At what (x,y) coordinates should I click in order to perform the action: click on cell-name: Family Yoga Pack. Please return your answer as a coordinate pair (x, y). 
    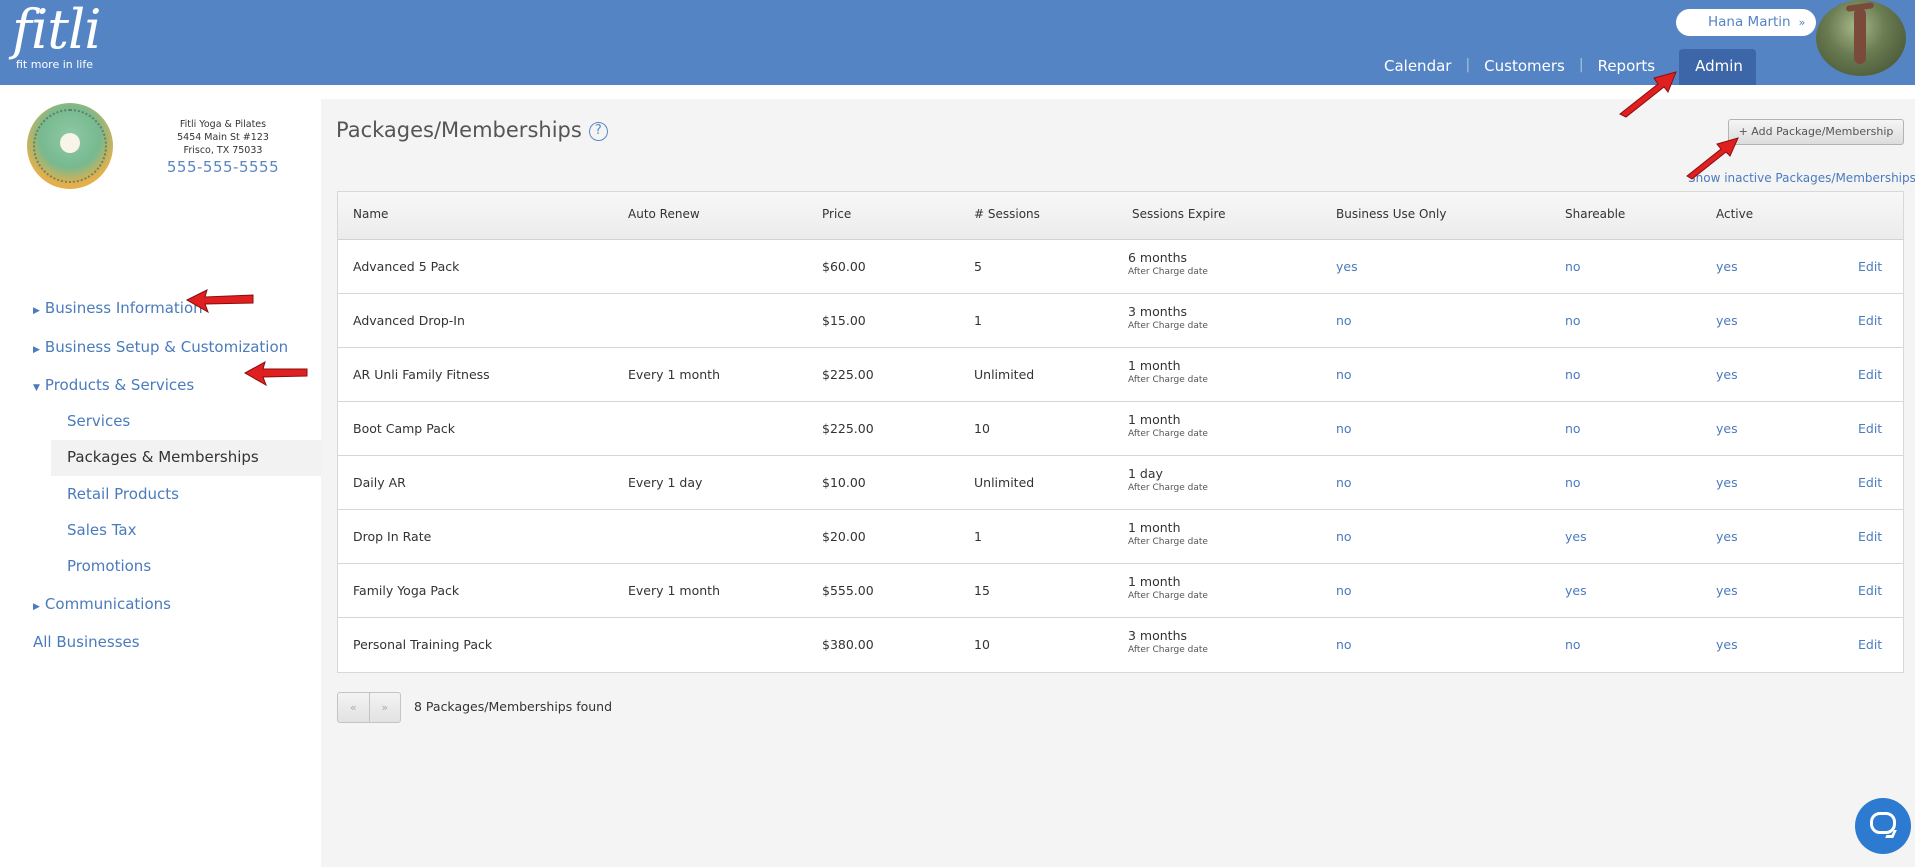
    Looking at the image, I should click on (406, 590).